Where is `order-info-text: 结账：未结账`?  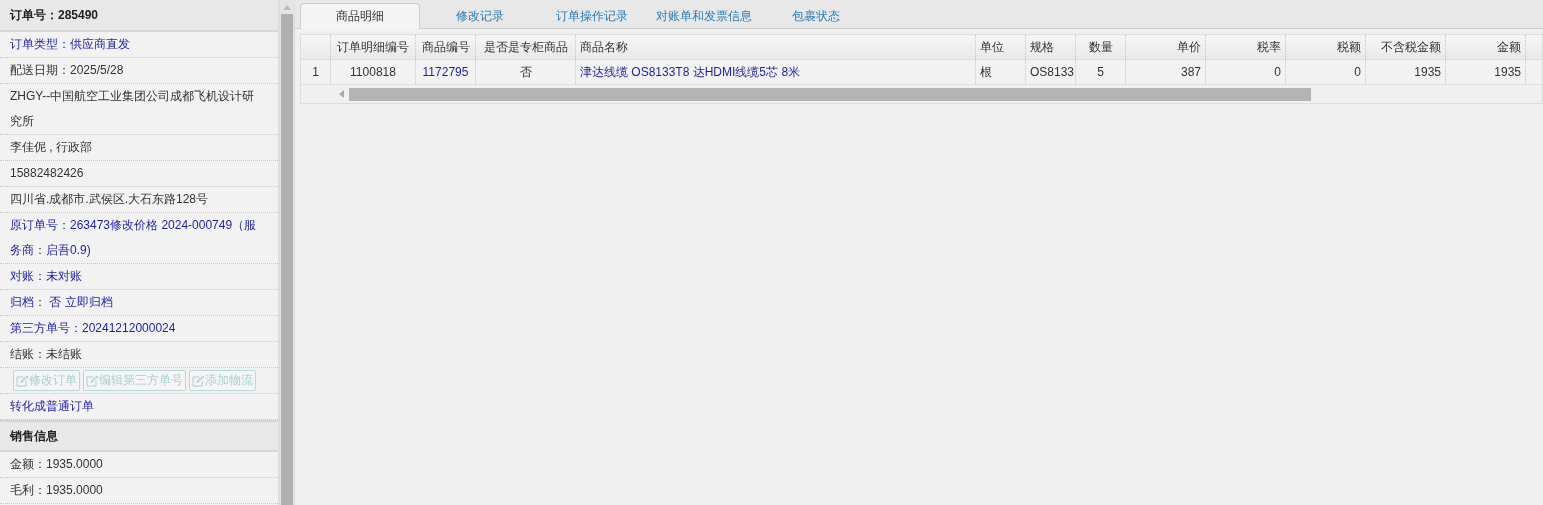 order-info-text: 结账：未结账 is located at coordinates (139, 355).